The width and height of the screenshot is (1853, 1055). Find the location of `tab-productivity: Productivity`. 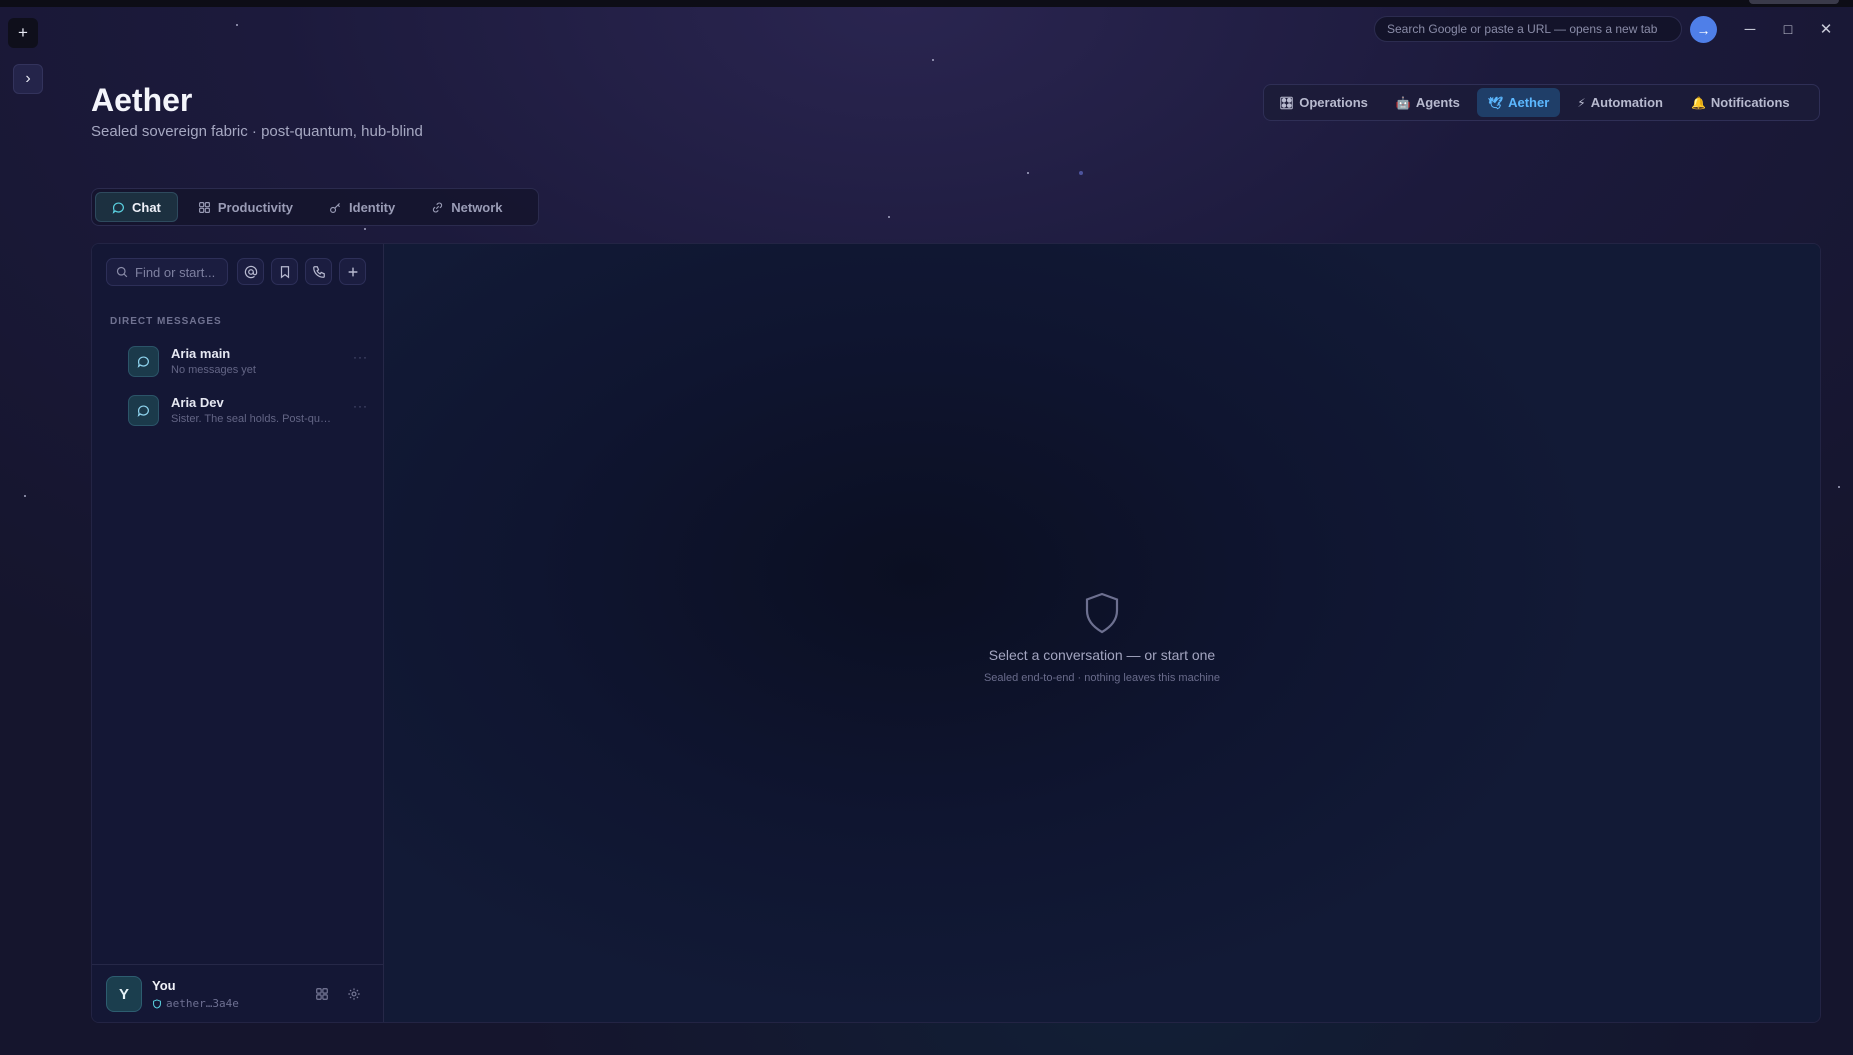

tab-productivity: Productivity is located at coordinates (245, 207).